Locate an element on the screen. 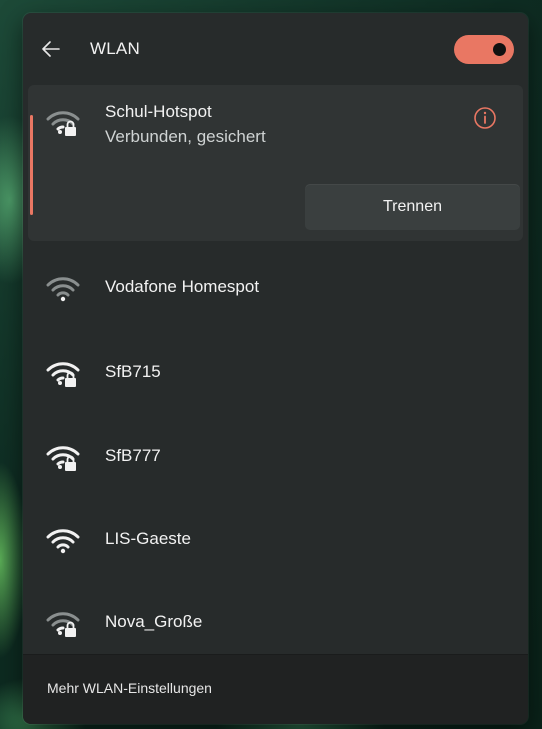  network-item-sfb777: SfB777 is located at coordinates (275, 457).